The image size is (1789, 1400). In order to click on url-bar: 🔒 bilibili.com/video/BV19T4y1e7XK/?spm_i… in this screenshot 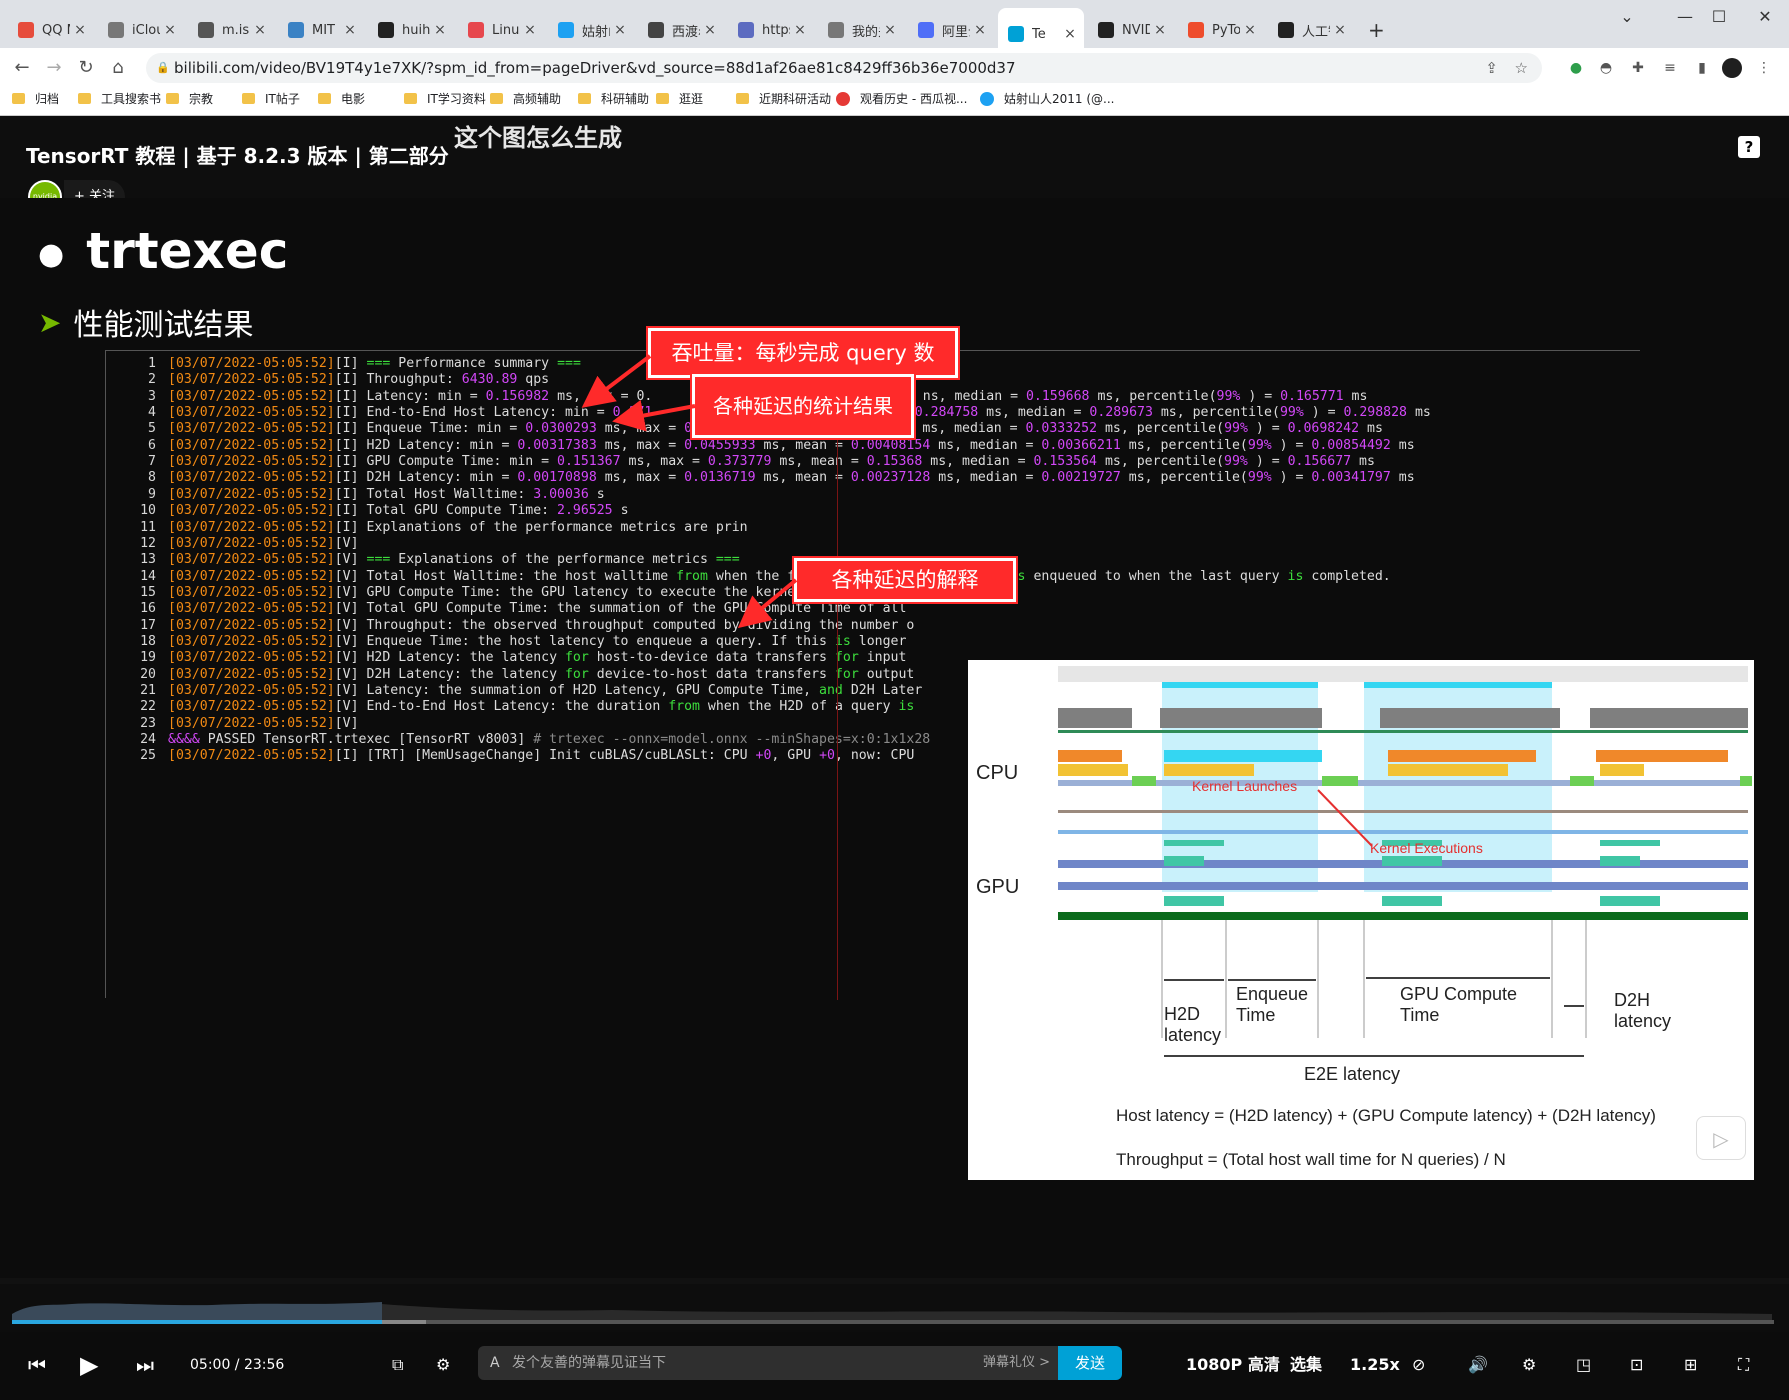, I will do `click(844, 68)`.